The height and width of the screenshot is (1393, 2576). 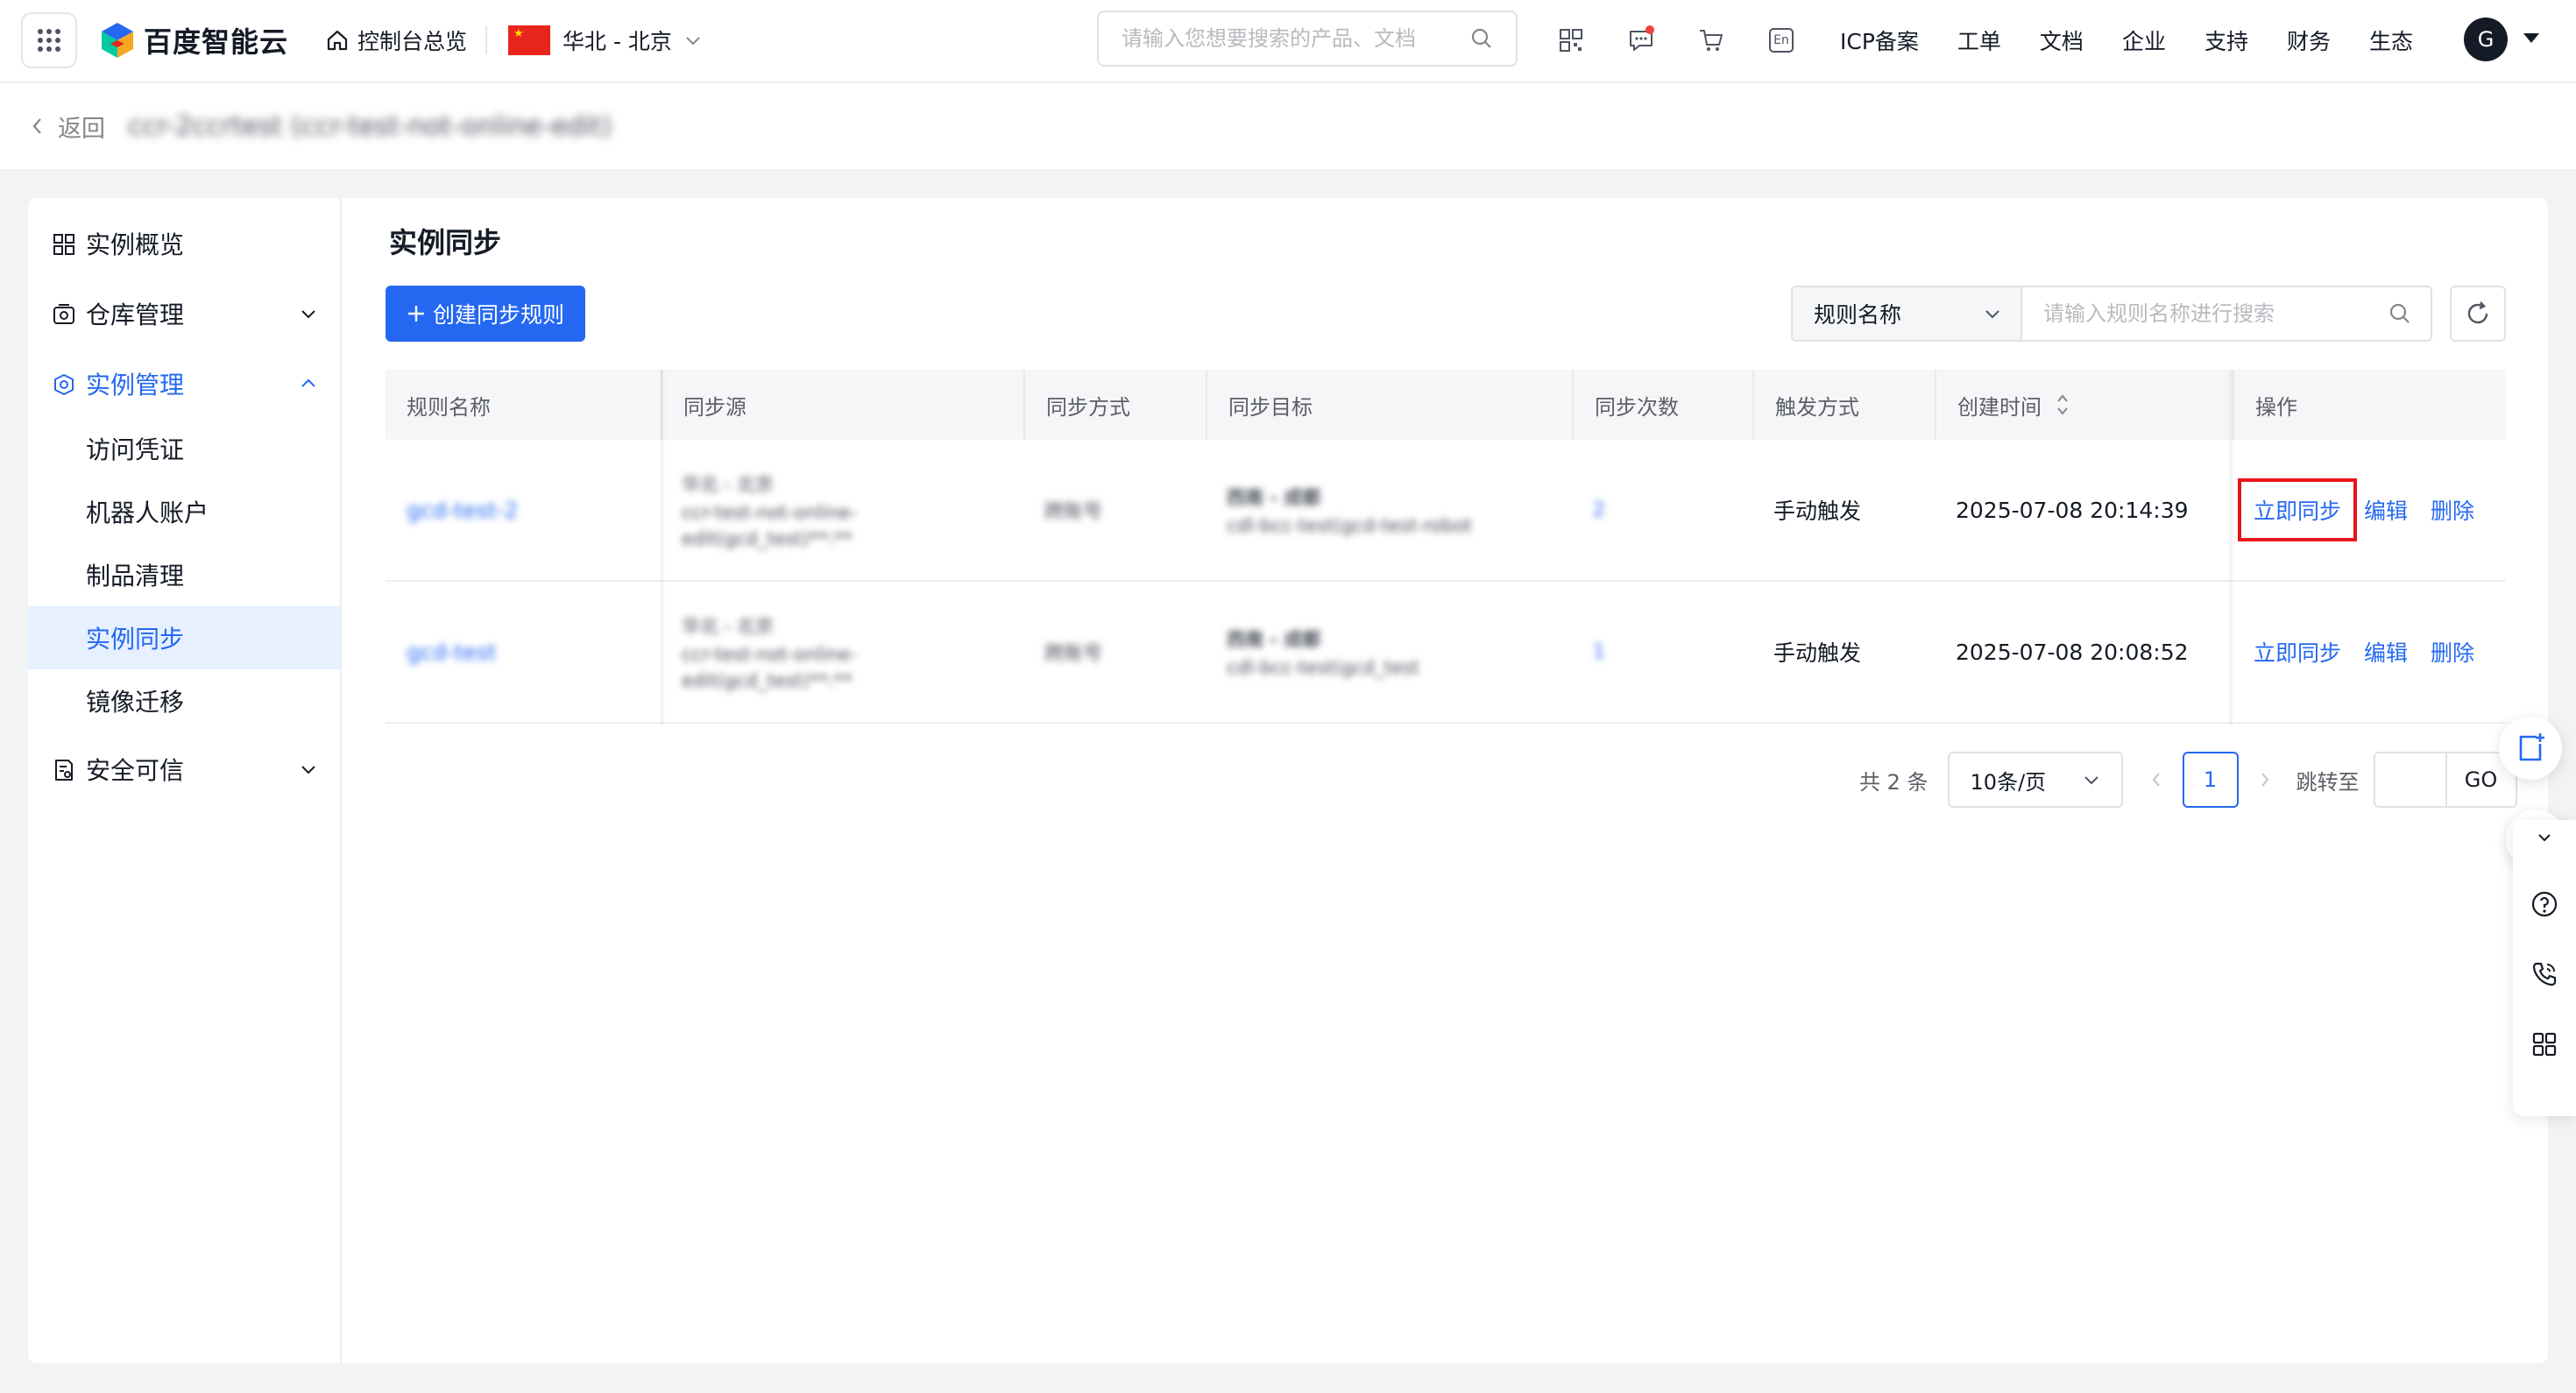 I want to click on document-shield-icon, so click(x=64, y=771).